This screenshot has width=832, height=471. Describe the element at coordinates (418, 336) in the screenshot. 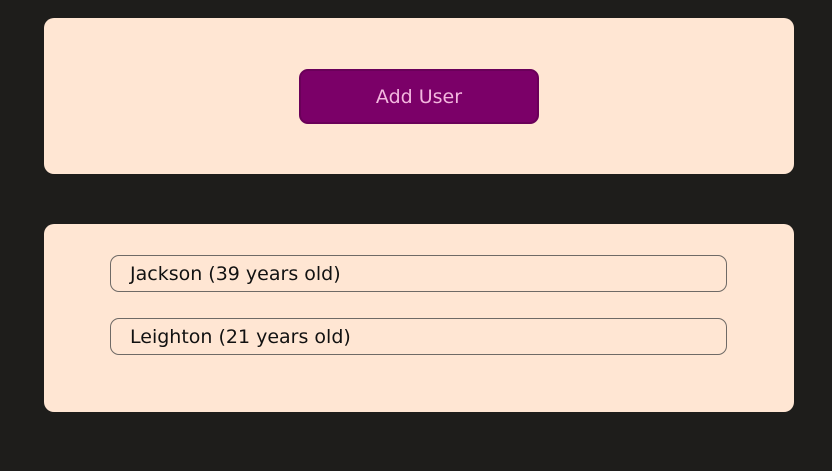

I see `list-item: Leighton (21 years old)` at that location.